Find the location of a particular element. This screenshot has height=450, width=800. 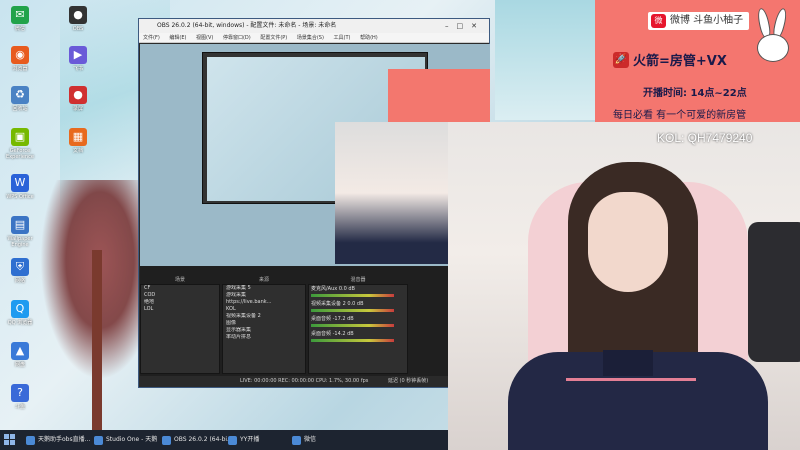

record-icon: ● is located at coordinates (78, 95).